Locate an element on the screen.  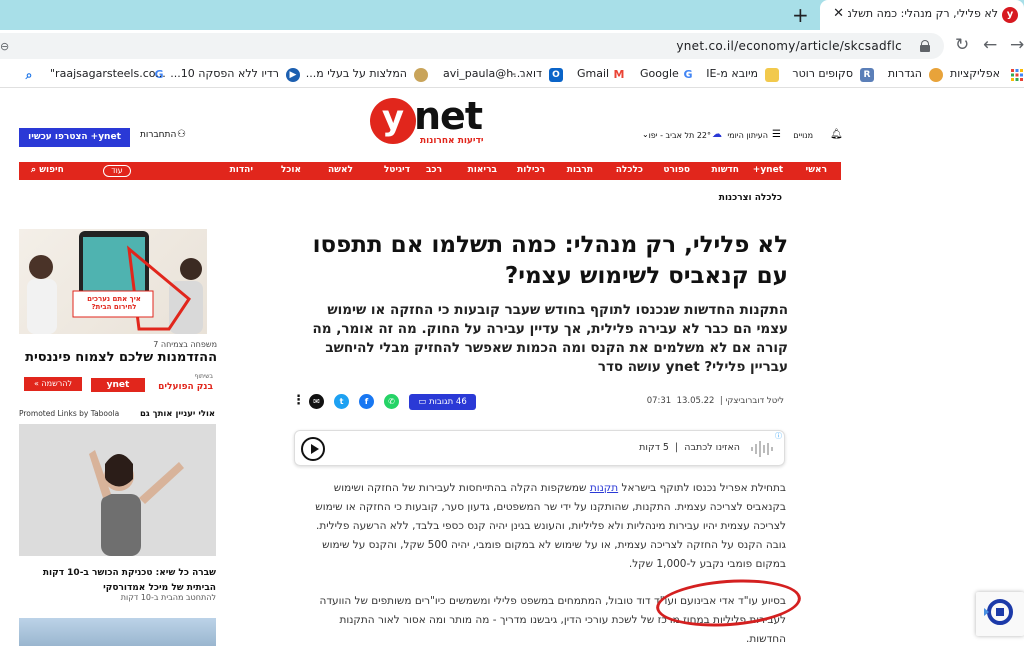
ad-sponsor-bank: בנק הפועלים is located at coordinates (185, 387).